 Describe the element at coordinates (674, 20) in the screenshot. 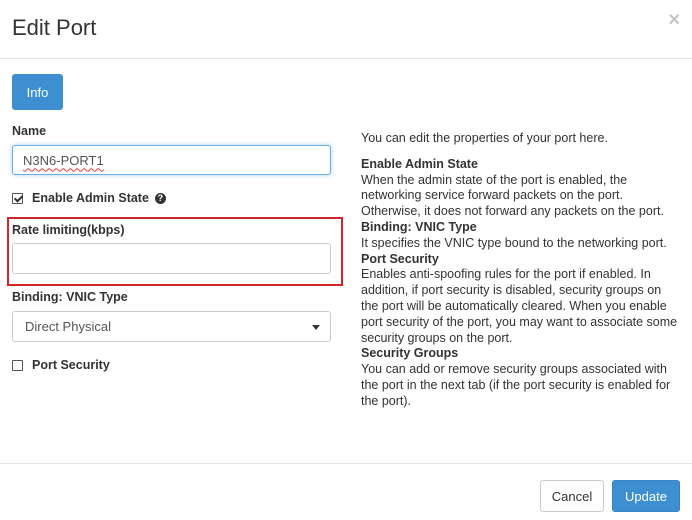

I see `close-icon: ×` at that location.